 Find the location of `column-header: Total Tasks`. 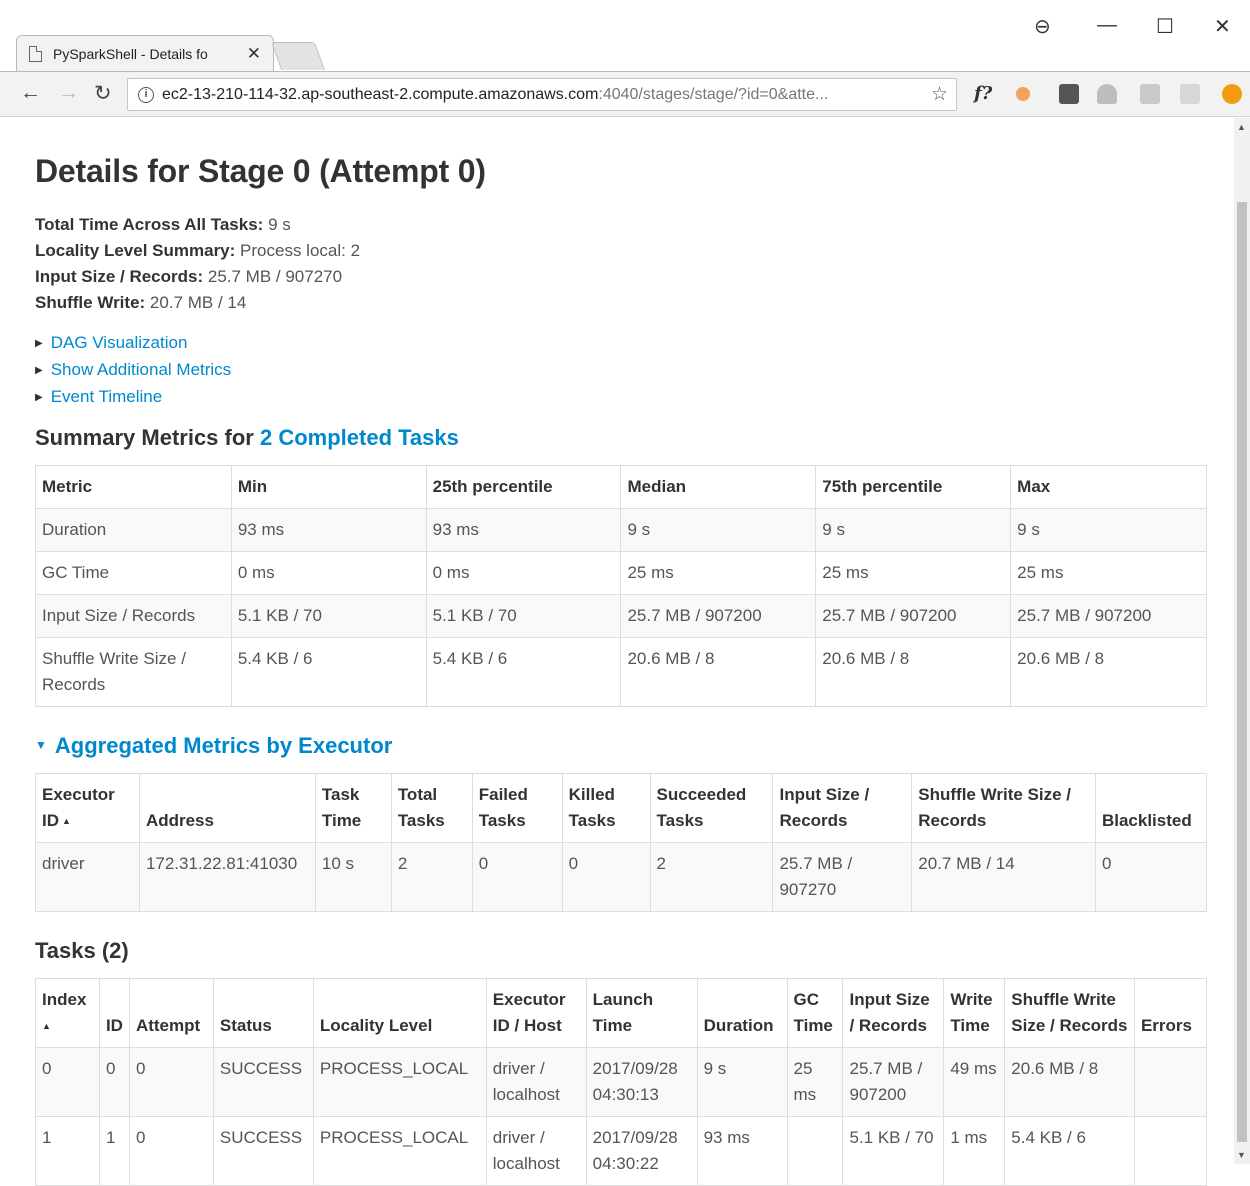

column-header: Total Tasks is located at coordinates (431, 808).